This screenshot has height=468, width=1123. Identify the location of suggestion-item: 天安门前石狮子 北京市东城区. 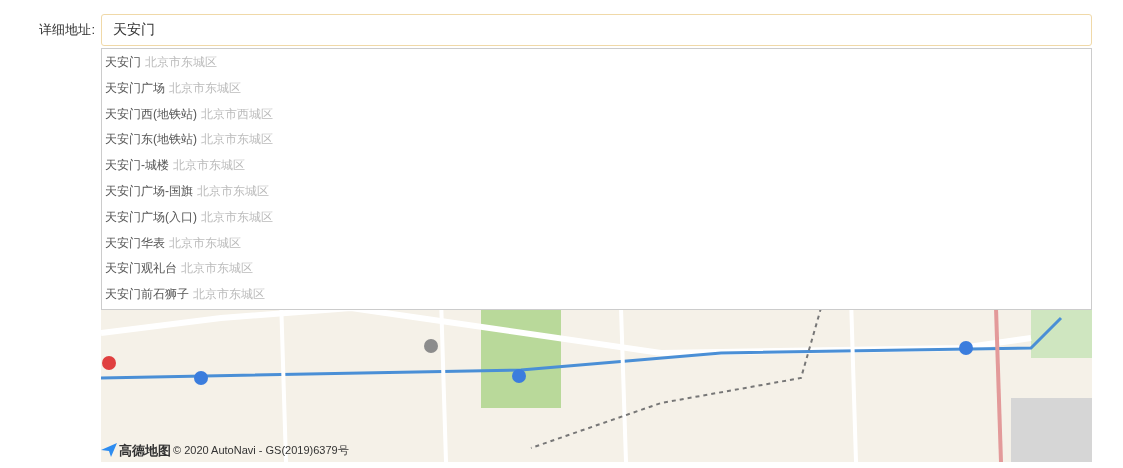
(596, 295).